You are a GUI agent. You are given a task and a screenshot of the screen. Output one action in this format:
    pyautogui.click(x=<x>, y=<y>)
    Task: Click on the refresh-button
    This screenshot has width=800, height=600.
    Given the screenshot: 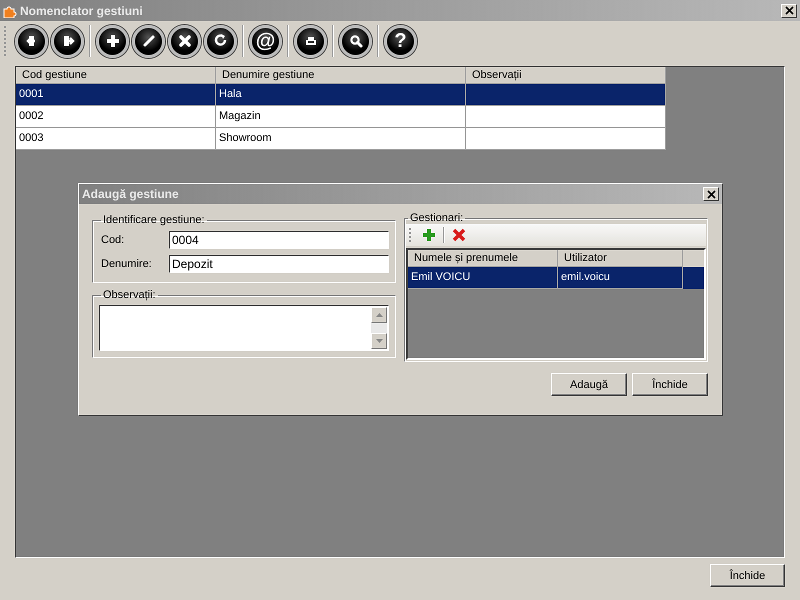 What is the action you would take?
    pyautogui.click(x=220, y=41)
    